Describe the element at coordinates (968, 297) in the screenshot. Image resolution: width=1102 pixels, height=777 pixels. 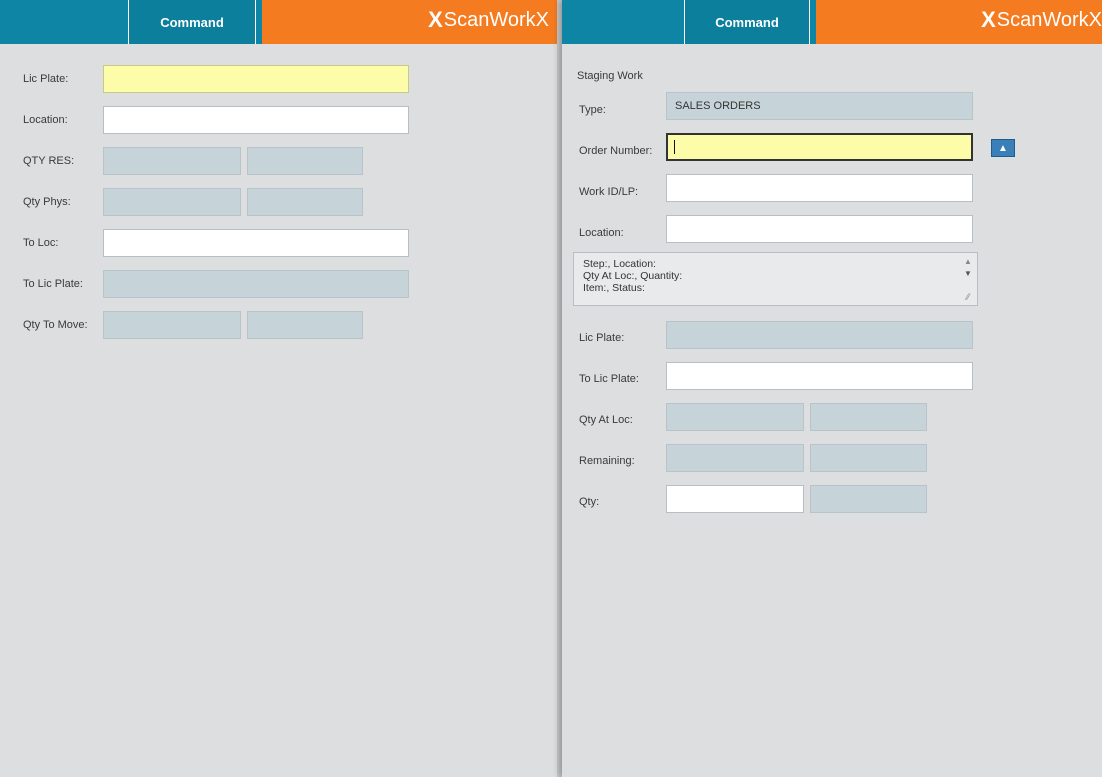
I see `resize-grip-icon: ⁄⁄` at that location.